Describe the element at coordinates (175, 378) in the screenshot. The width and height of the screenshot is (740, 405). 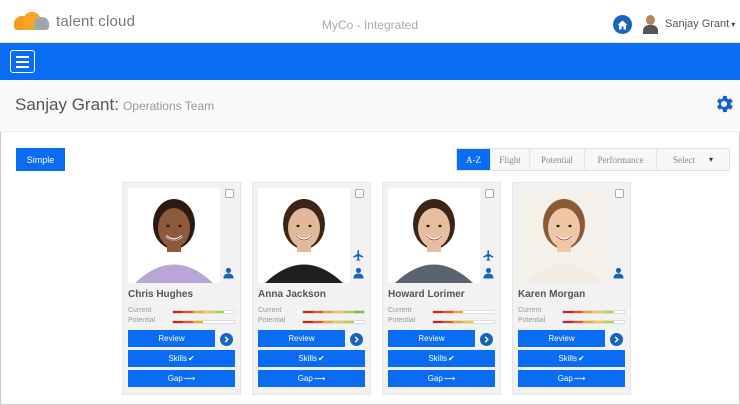
I see `gap-label: Gap` at that location.